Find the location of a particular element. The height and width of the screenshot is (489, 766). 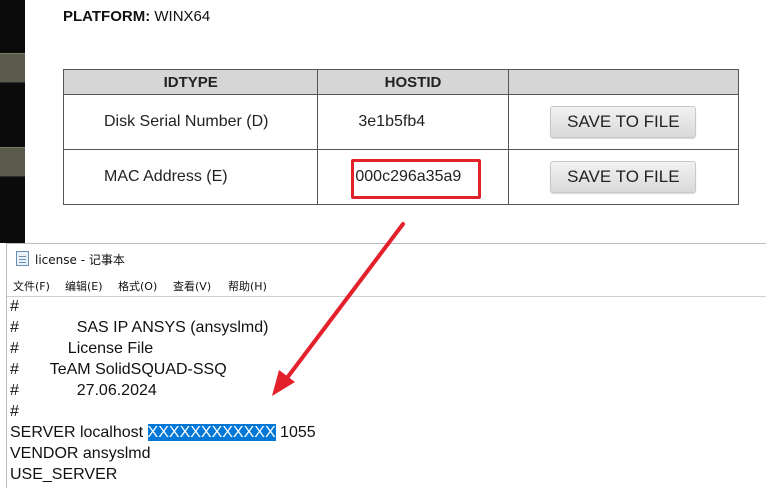

menu-format: 格式(O) is located at coordinates (137, 286).